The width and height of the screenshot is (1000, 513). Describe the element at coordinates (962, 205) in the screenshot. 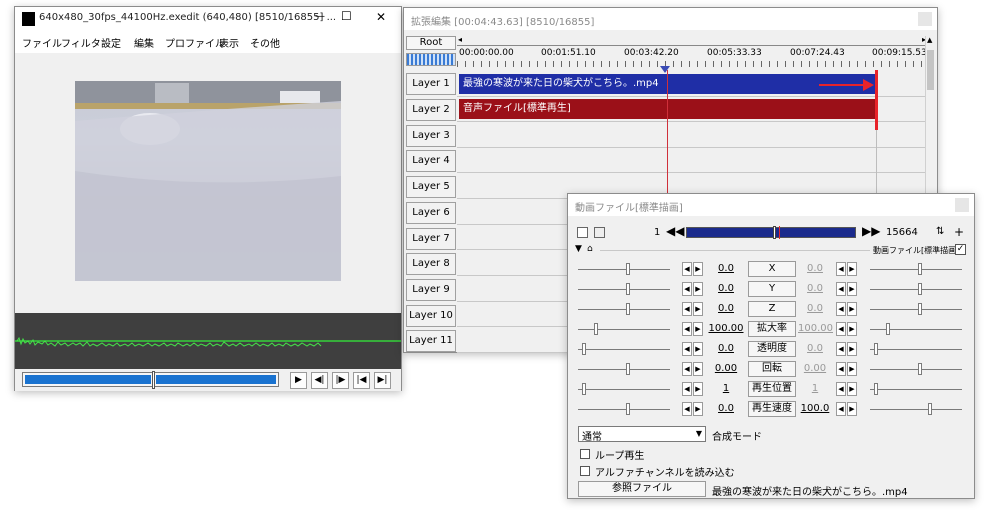

I see `props-close-button` at that location.